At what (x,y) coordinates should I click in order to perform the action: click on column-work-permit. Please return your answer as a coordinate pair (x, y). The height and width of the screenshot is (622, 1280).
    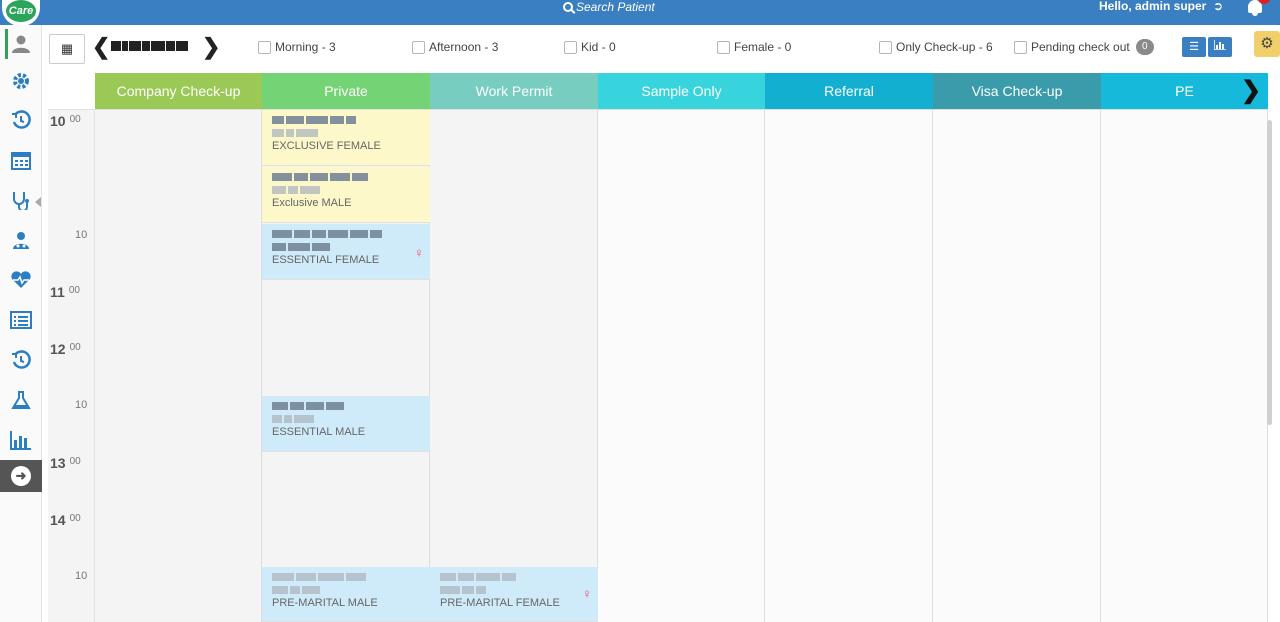
    Looking at the image, I should click on (514, 365).